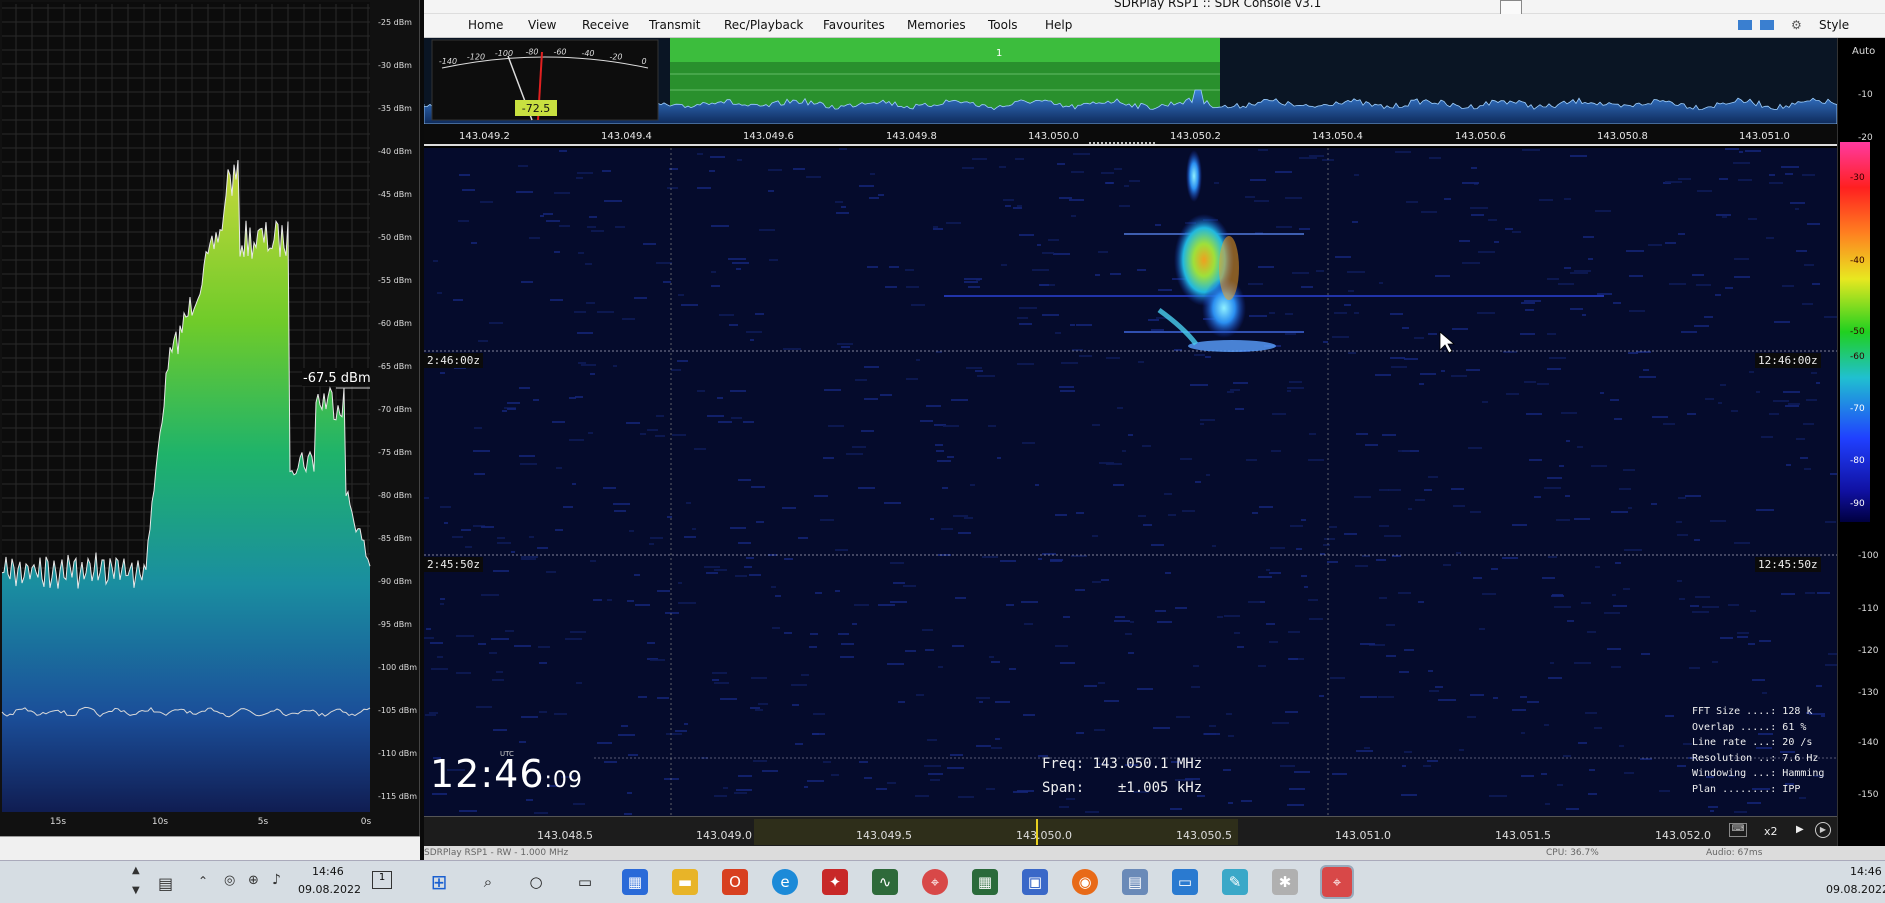  Describe the element at coordinates (496, 853) in the screenshot. I see `status-device: SDRPlay RSP1 - RW - 1.000 MHz` at that location.